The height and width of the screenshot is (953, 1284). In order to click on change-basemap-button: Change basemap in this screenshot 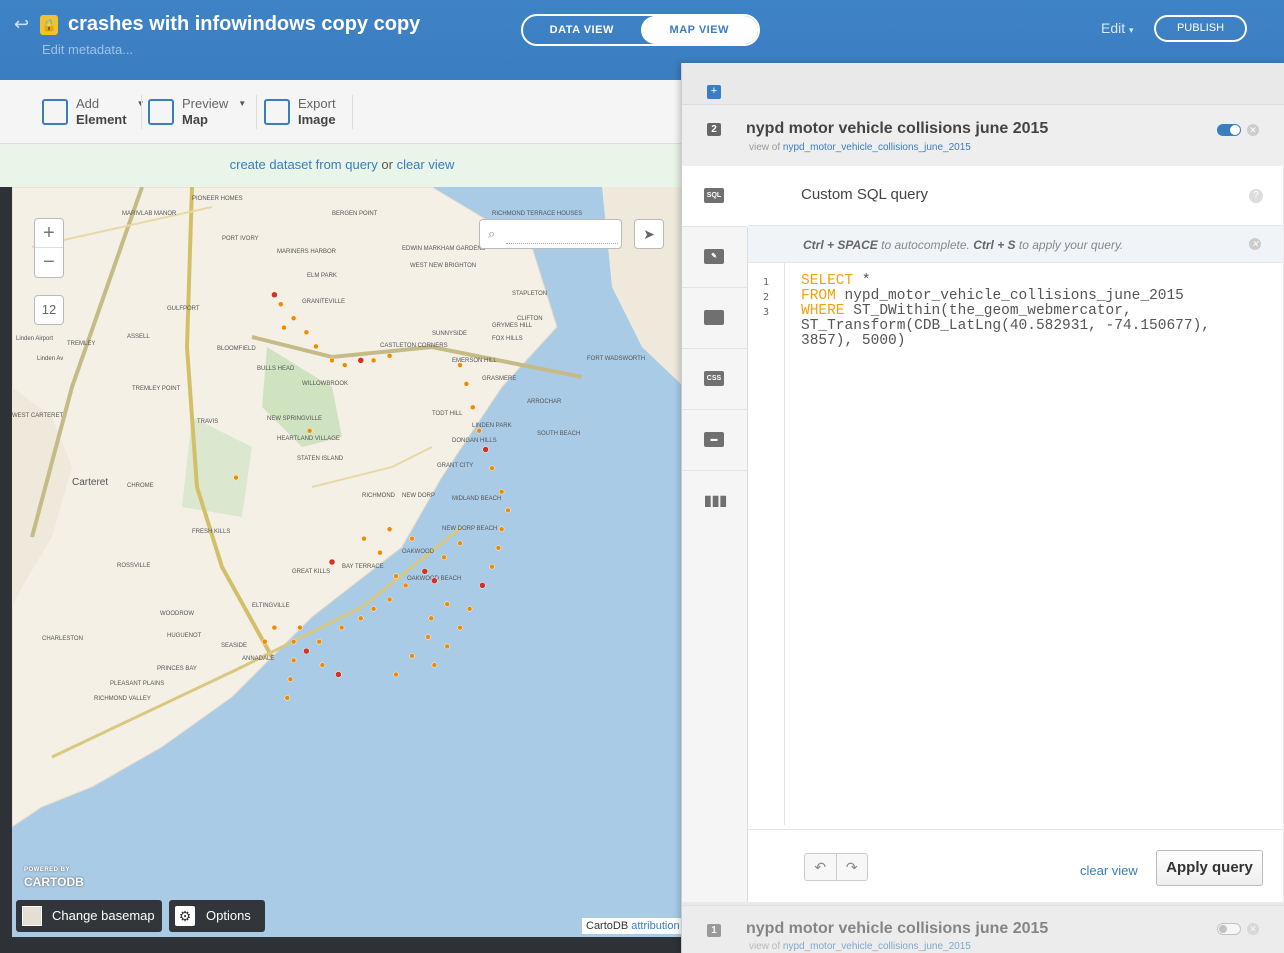, I will do `click(89, 916)`.